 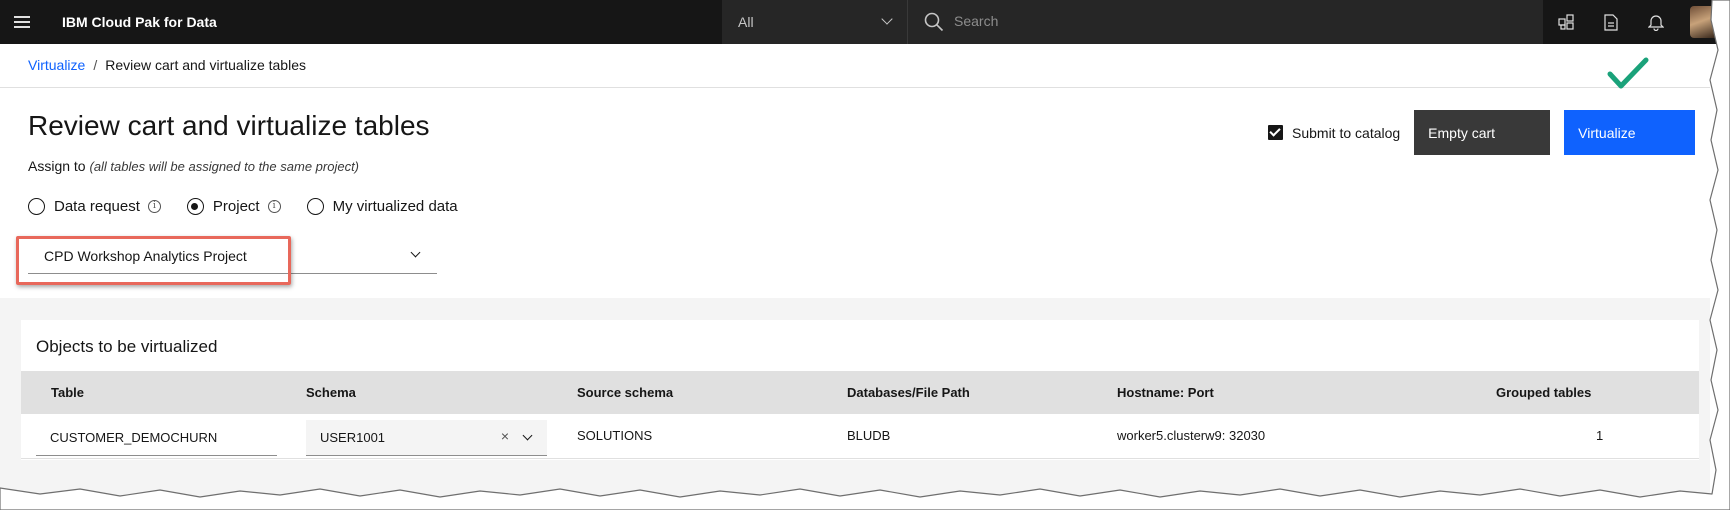 I want to click on breadcrumb-link-virtualize: Virtualize, so click(x=56, y=65).